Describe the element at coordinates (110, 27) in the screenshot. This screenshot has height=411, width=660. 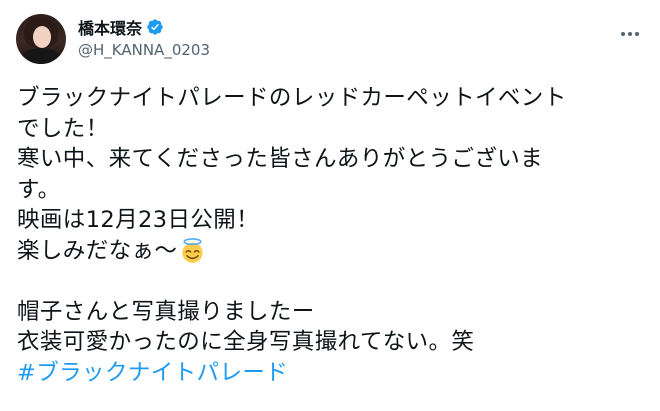
I see `display-name: 橋本環奈` at that location.